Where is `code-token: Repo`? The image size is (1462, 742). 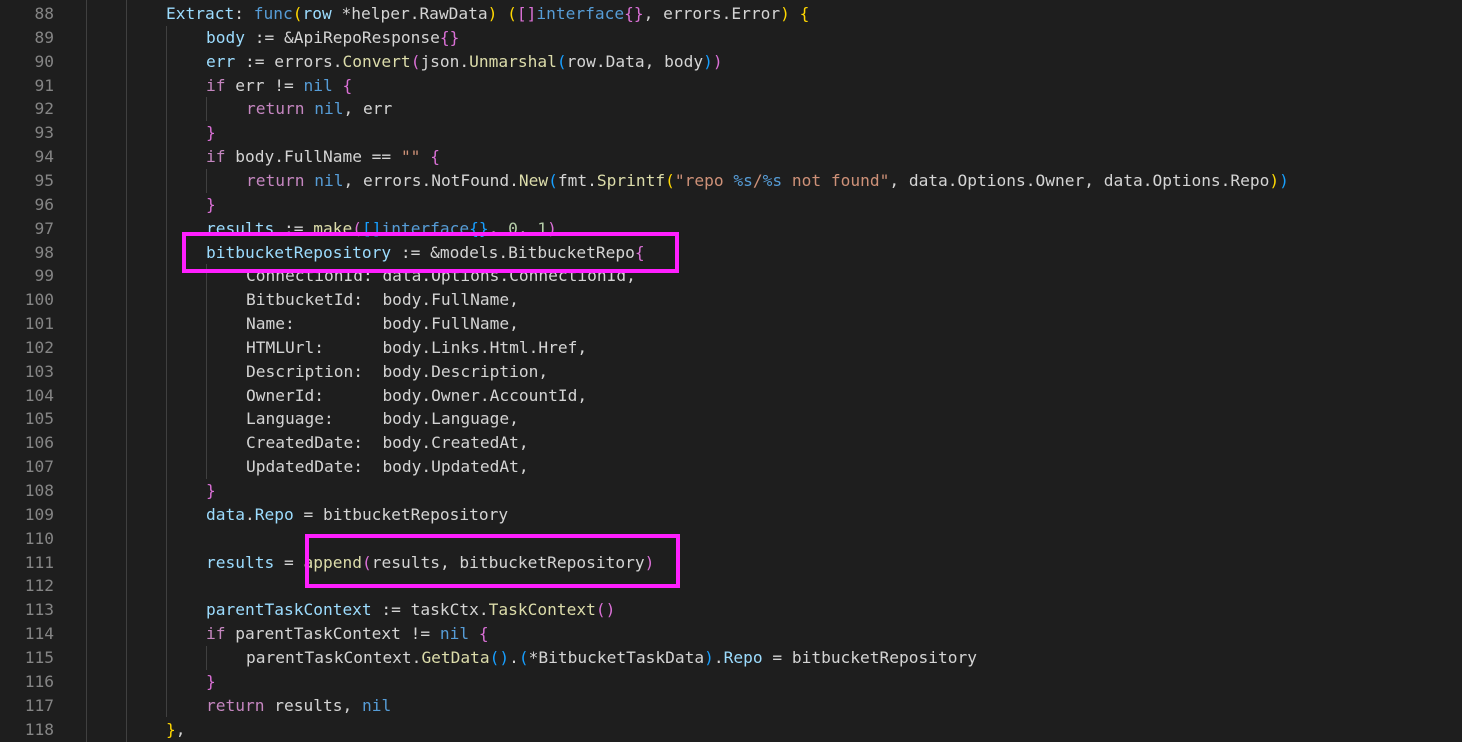
code-token: Repo is located at coordinates (274, 514).